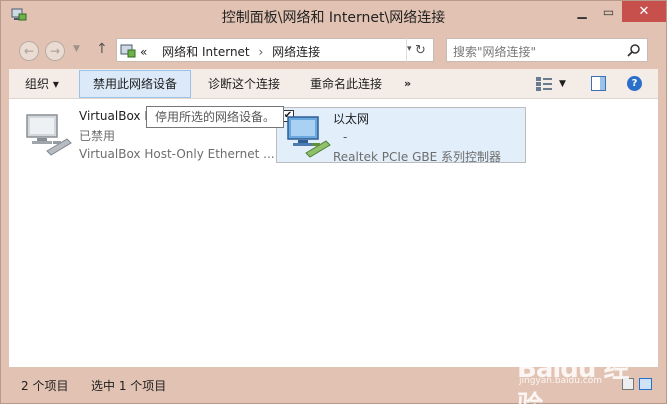  I want to click on command-bar: 组织 ▾ 禁用此网络设备 诊断这个连接 重命名此连接 » ▼ ?, so click(333, 84).